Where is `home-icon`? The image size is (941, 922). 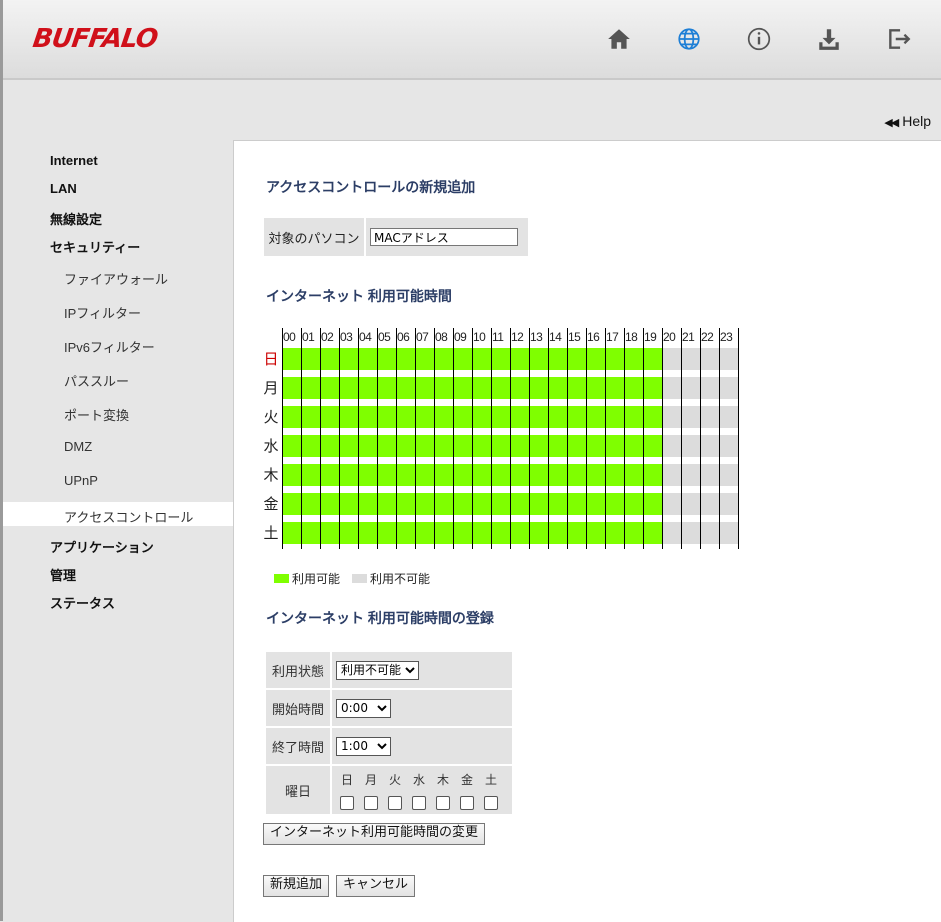
home-icon is located at coordinates (619, 39).